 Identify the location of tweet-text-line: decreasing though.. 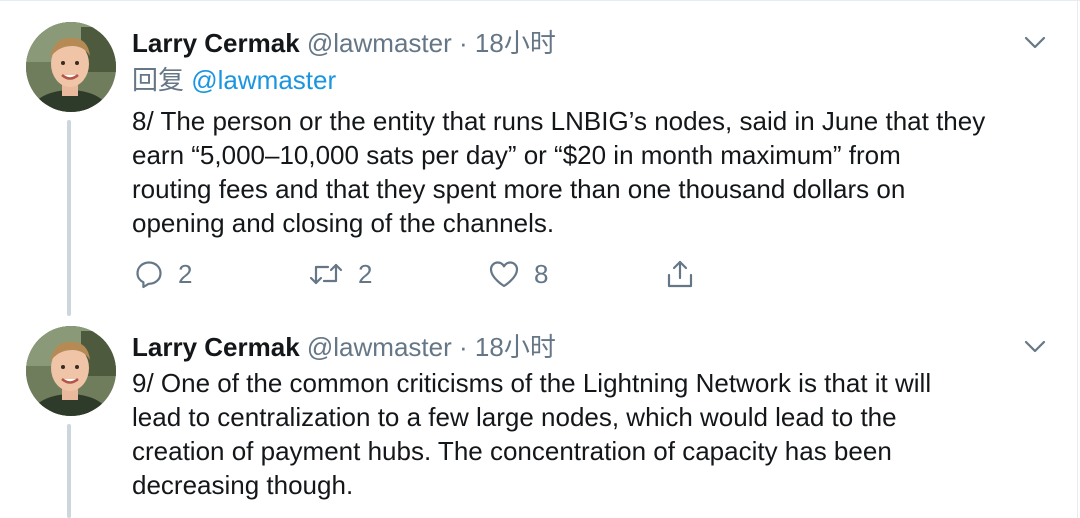
(243, 485).